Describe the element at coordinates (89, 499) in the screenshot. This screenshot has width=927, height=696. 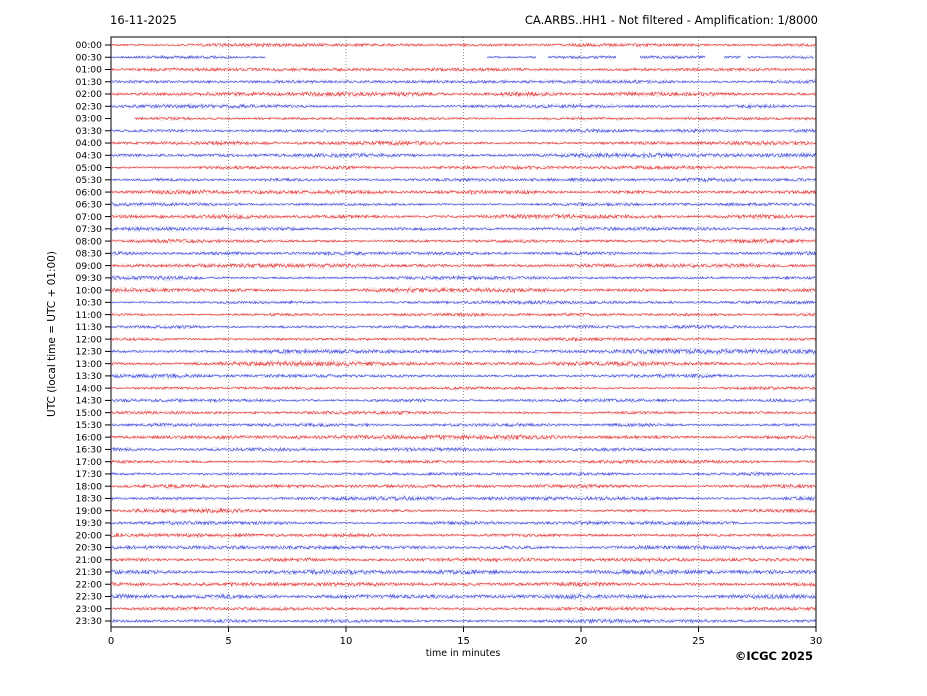
I see `row-label-18:30: 18:30` at that location.